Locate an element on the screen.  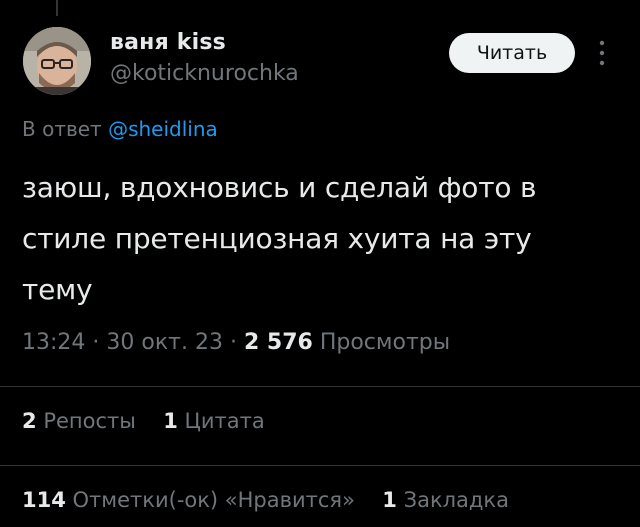
avatar is located at coordinates (57, 61).